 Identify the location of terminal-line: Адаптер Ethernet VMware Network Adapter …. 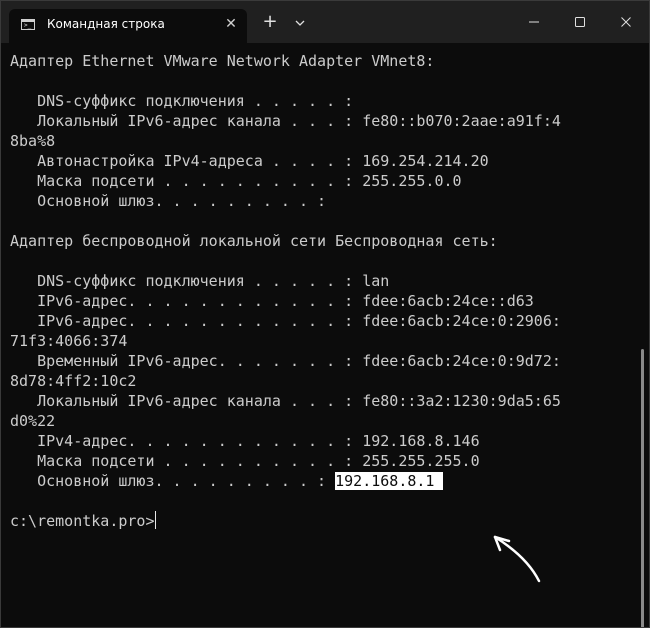
(222, 61).